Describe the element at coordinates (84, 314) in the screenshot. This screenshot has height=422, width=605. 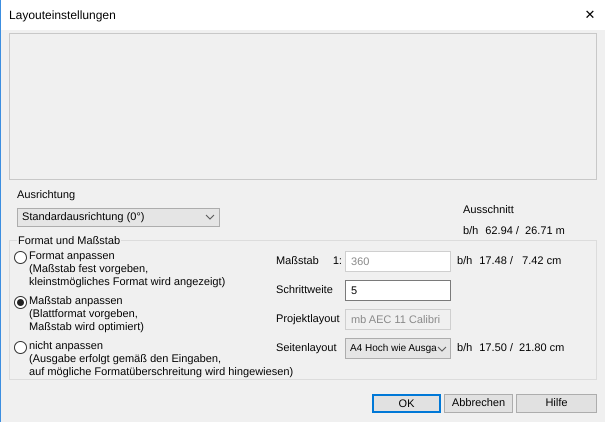
I see `option-description: (Blattformat vorgeben,` at that location.